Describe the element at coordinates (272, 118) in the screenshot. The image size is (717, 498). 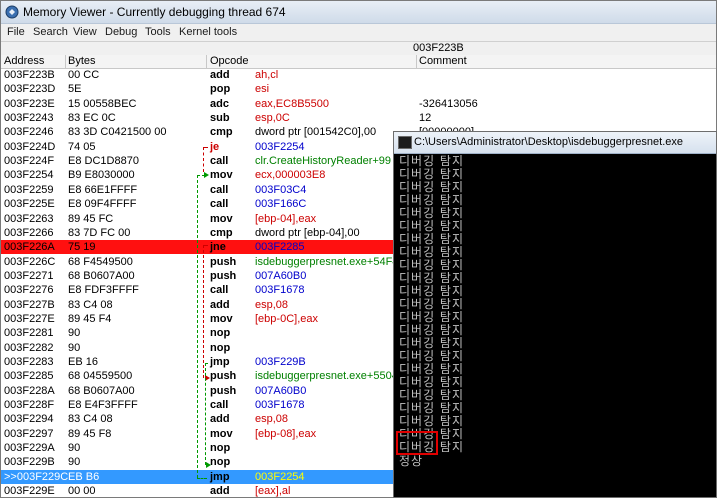
I see `row-operand: esp,0C` at that location.